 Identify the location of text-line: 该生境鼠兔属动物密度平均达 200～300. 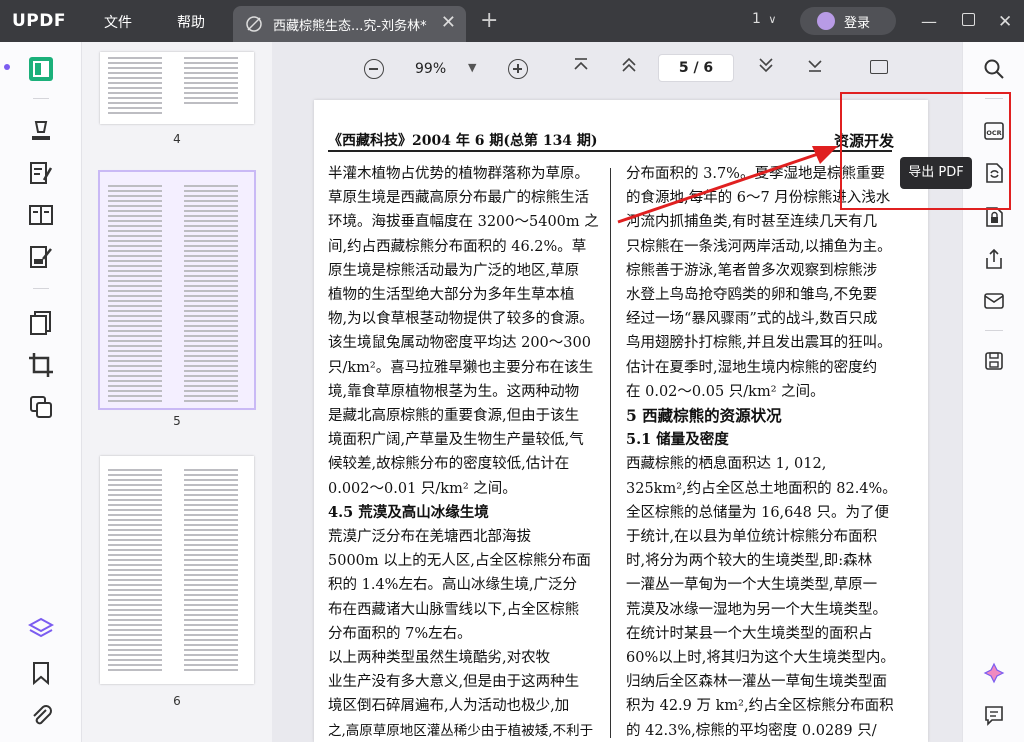
(459, 343).